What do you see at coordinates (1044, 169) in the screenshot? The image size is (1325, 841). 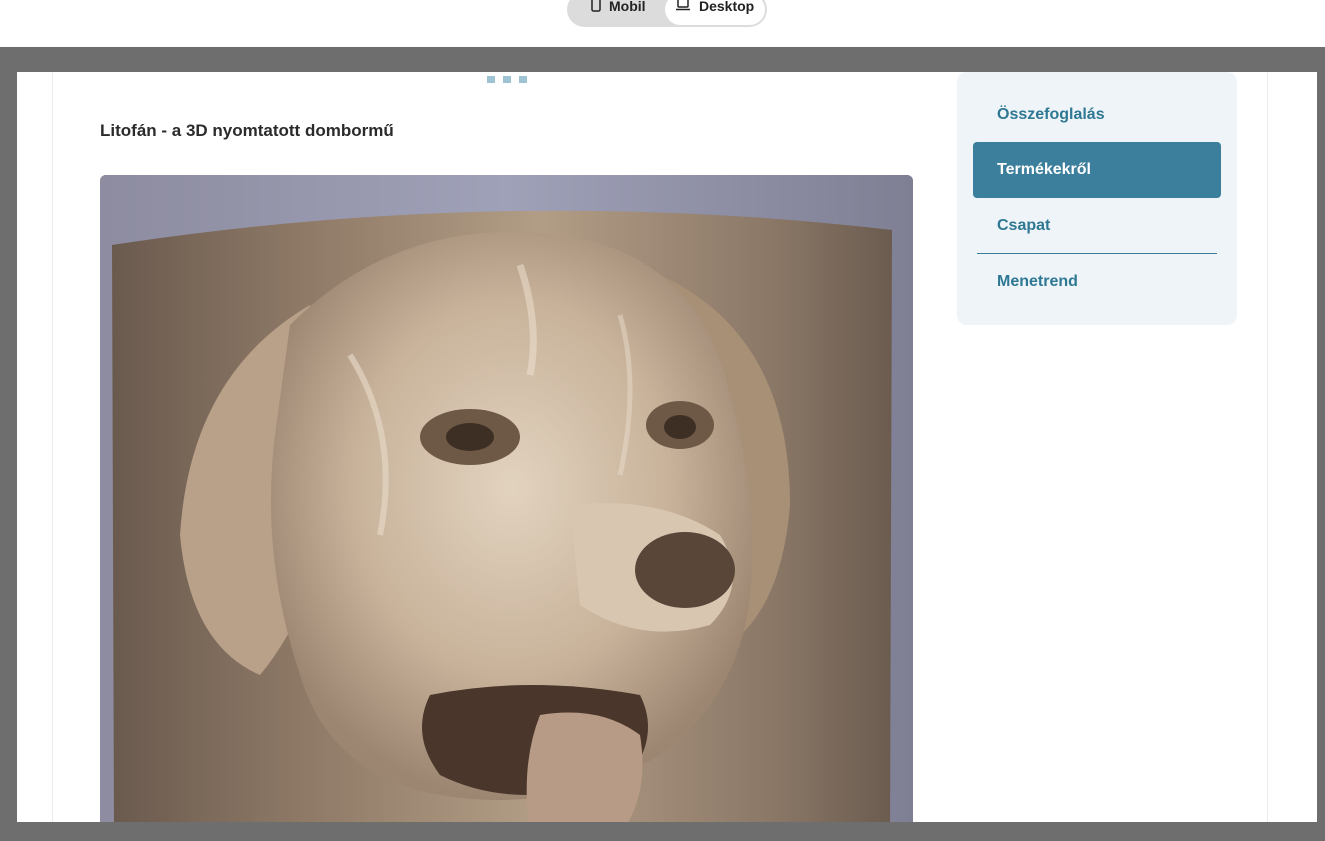 I see `nav-item-label: Termékekről` at bounding box center [1044, 169].